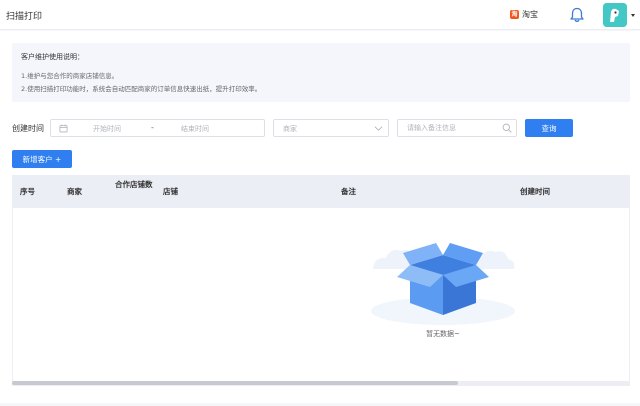 The width and height of the screenshot is (640, 406). I want to click on calendar-icon, so click(63, 128).